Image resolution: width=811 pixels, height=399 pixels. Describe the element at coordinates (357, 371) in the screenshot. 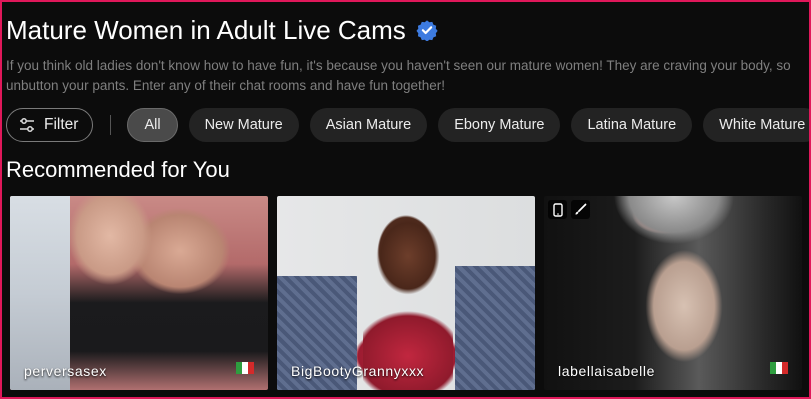

I see `username: BigBootyGrannyxxx` at that location.